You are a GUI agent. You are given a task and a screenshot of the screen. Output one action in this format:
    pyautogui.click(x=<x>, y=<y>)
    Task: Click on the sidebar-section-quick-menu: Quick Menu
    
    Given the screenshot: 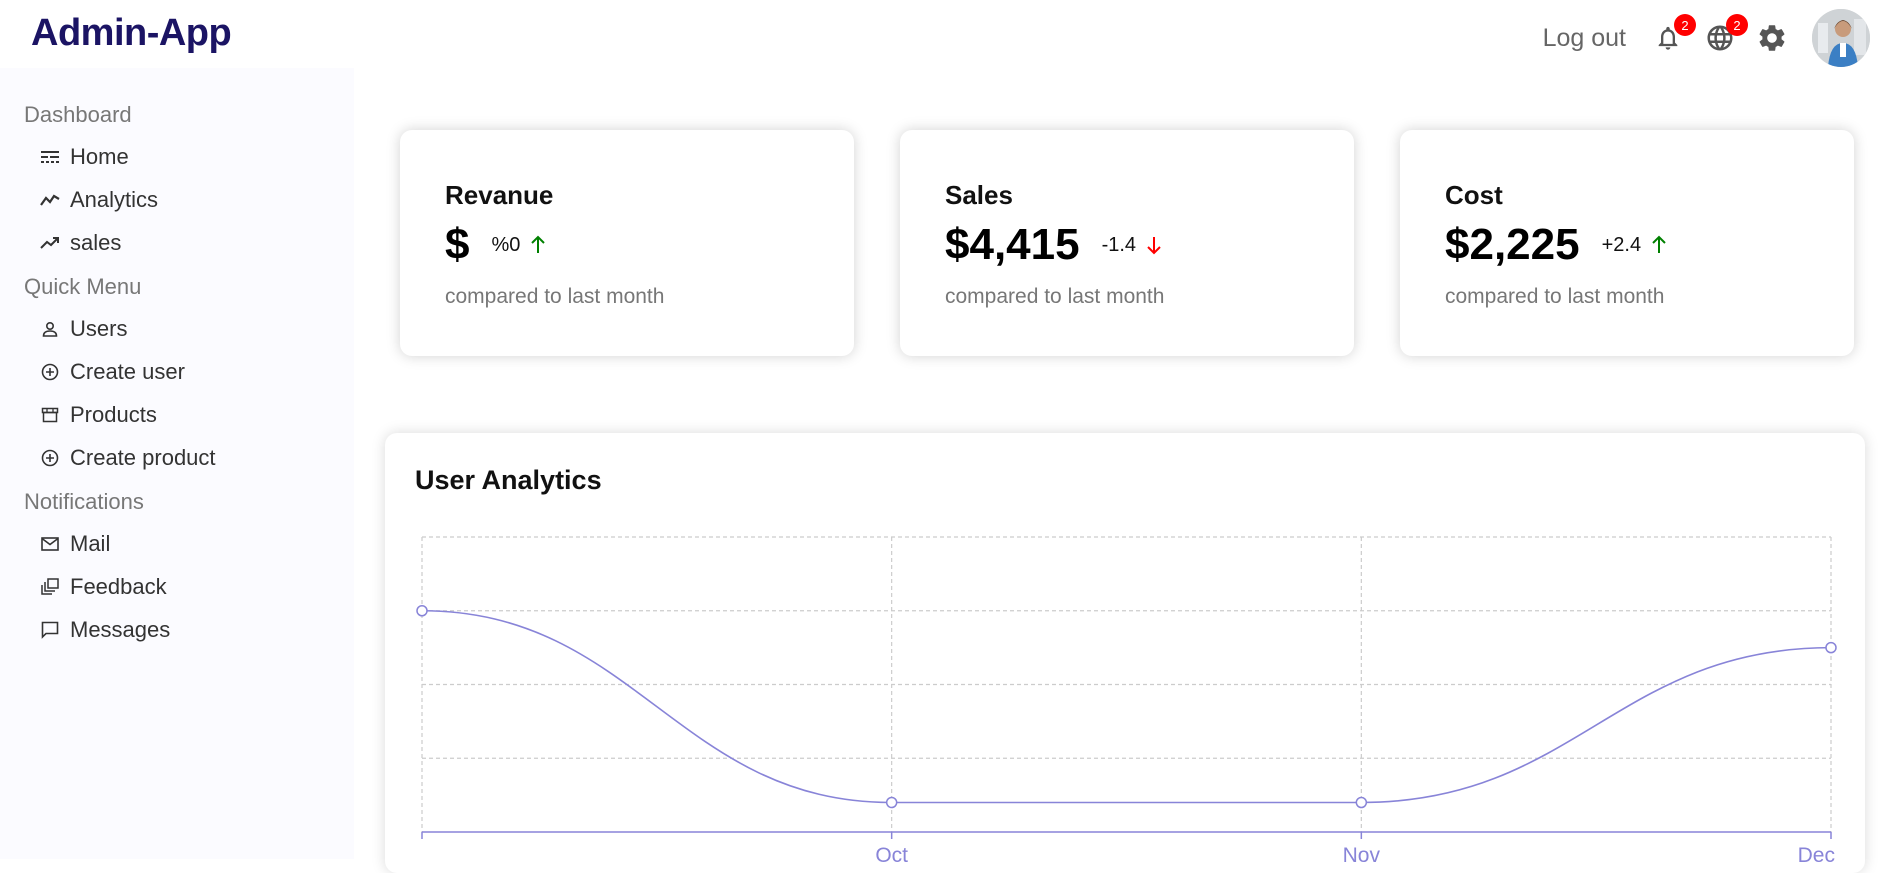 What is the action you would take?
    pyautogui.click(x=83, y=286)
    